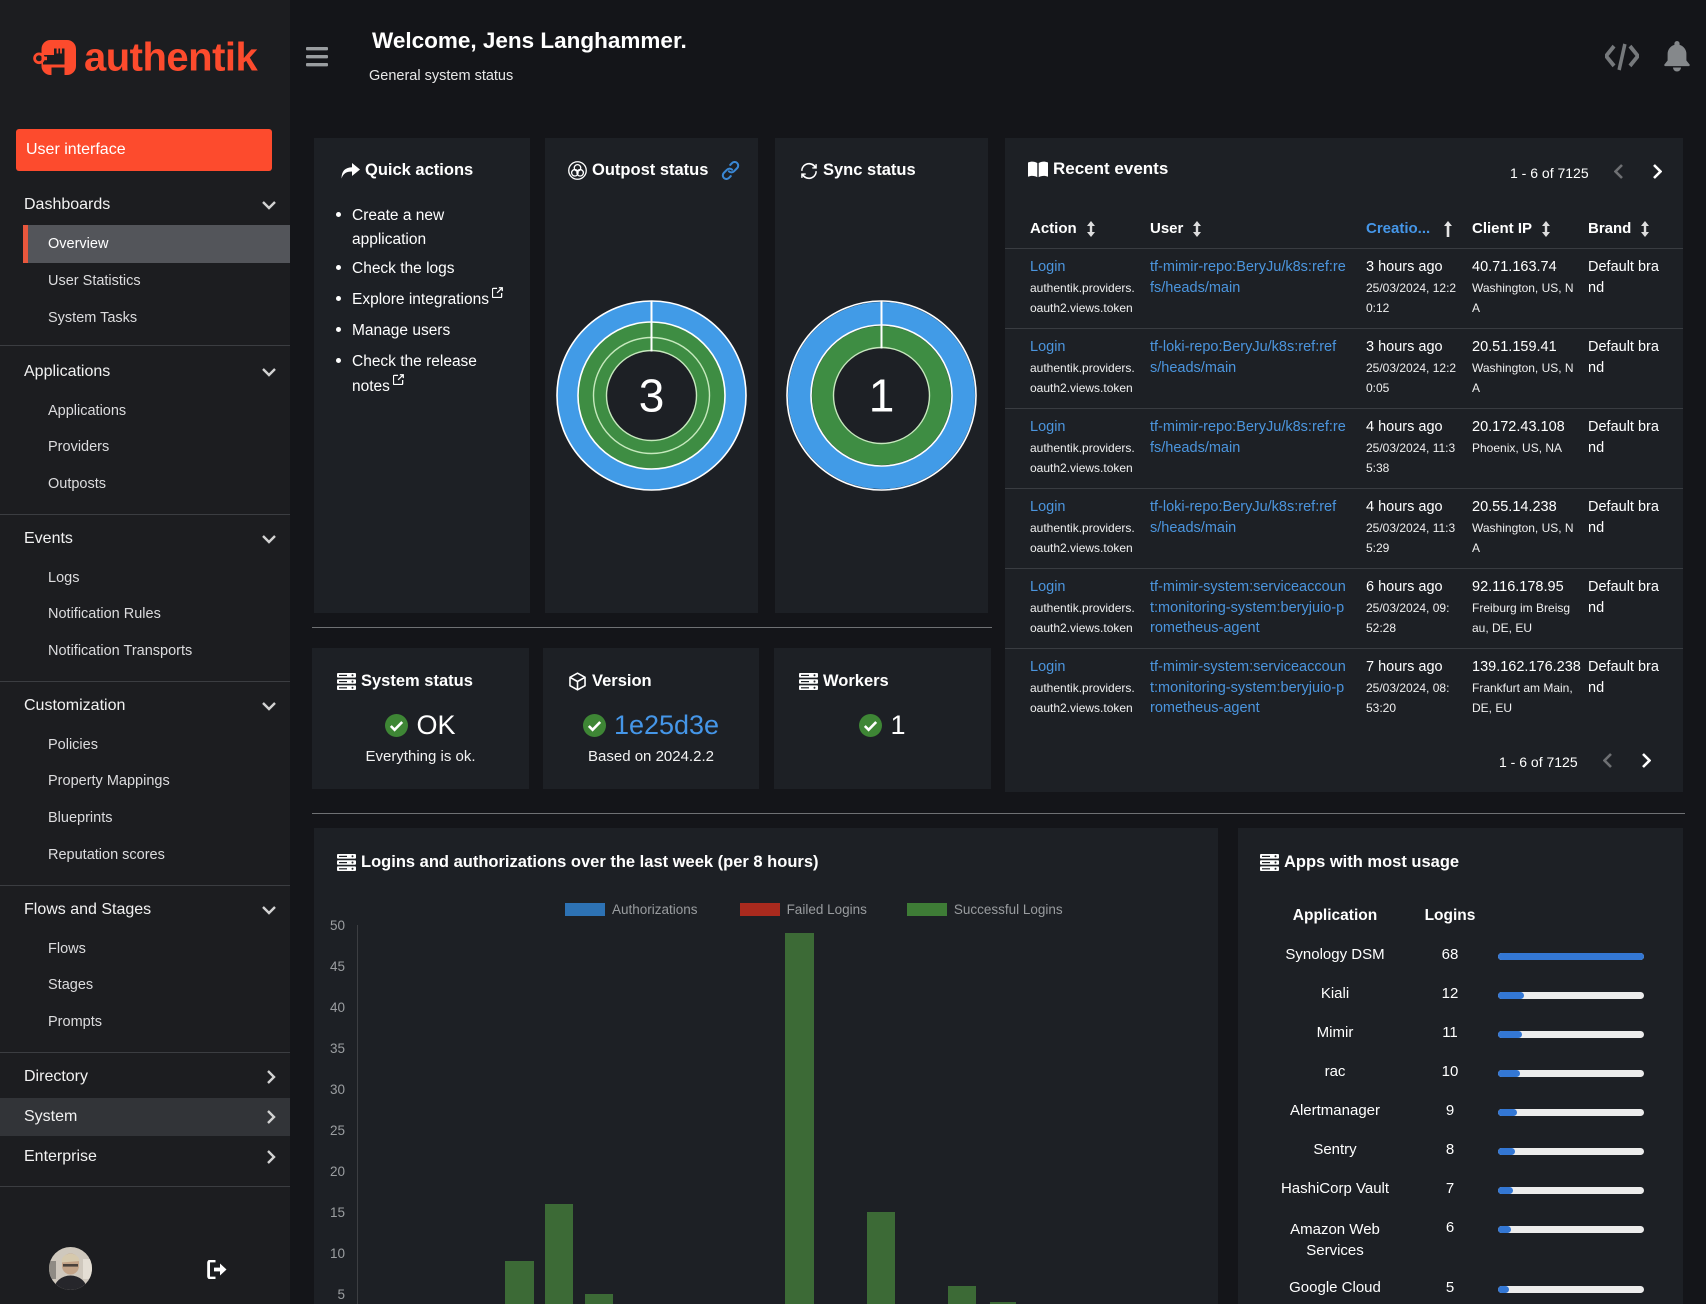 This screenshot has width=1706, height=1304. What do you see at coordinates (171, 58) in the screenshot?
I see `svg-text: authentik` at bounding box center [171, 58].